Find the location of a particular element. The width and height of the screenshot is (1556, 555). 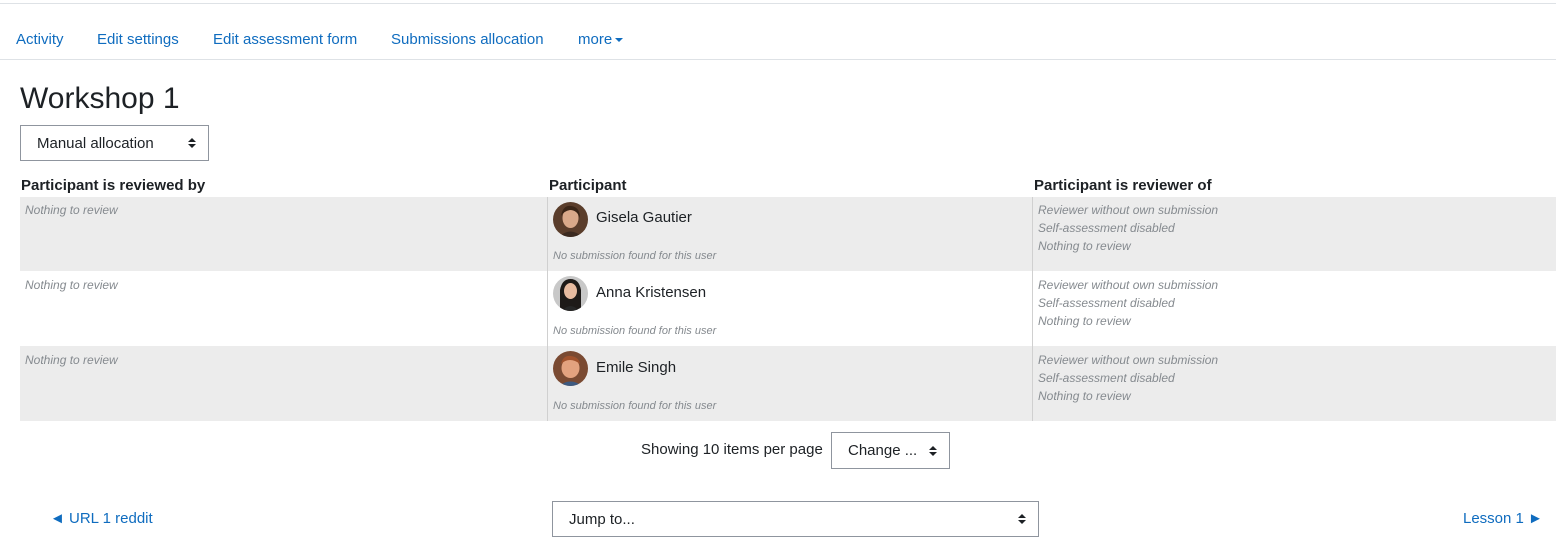

nav-submissions-allocation-link: Submissions allocation is located at coordinates (467, 39).